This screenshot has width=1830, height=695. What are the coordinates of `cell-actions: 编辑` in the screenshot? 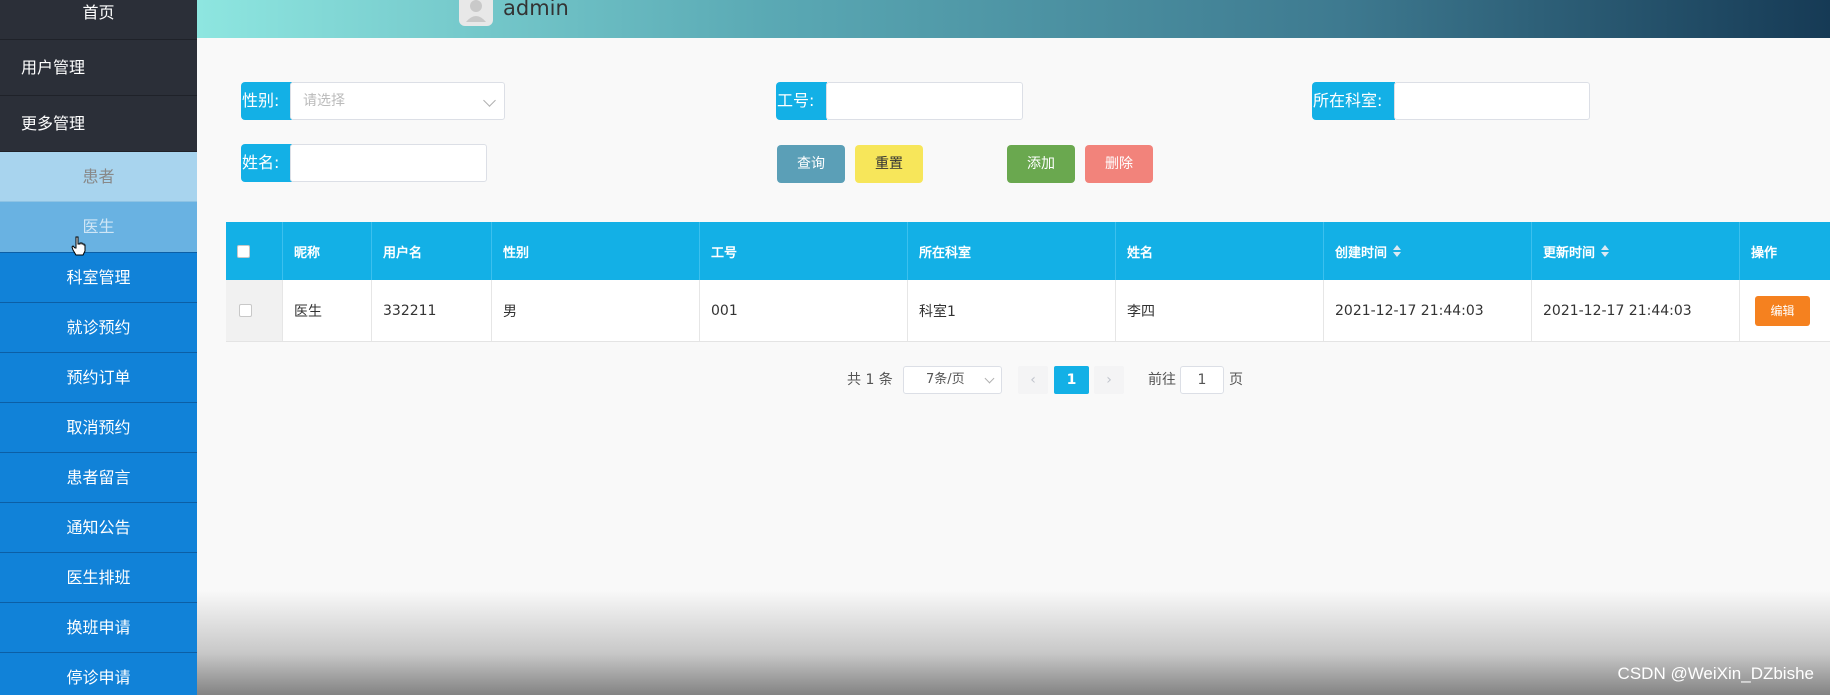 It's located at (1784, 310).